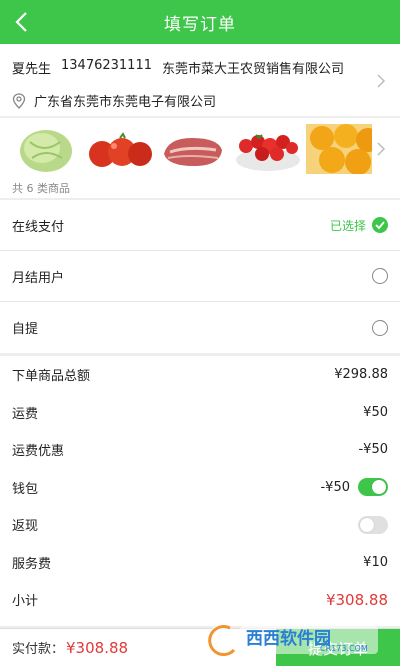 Image resolution: width=400 pixels, height=666 pixels. I want to click on goods-count: 共 6 类商品, so click(41, 188).